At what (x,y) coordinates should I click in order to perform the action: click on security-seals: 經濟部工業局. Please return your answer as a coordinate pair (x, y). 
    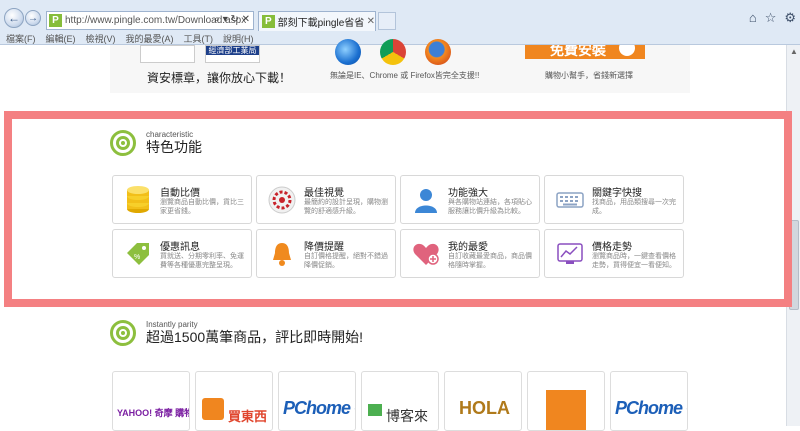
    Looking at the image, I should click on (200, 55).